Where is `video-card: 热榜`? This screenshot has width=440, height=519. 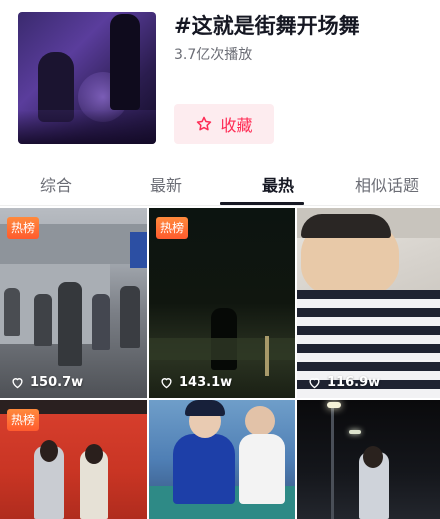 video-card: 热榜 is located at coordinates (73, 459).